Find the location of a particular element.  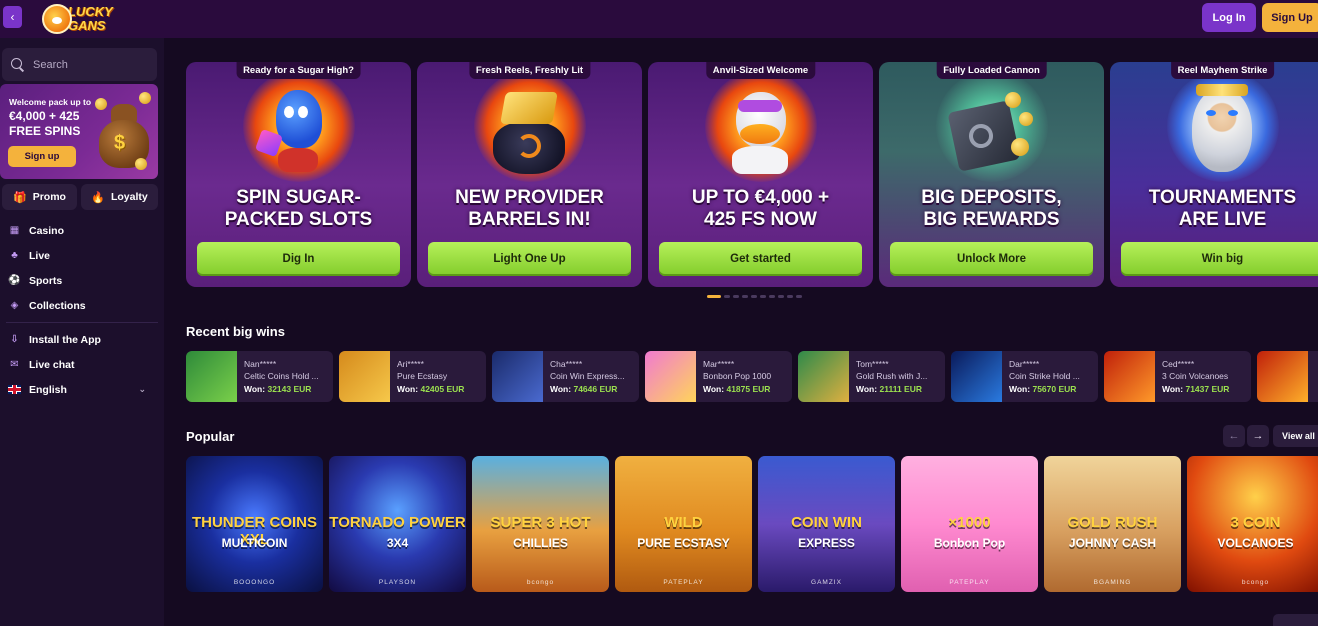

game-tile: 3 COIN VOLCANOES bcongo is located at coordinates (1252, 524).